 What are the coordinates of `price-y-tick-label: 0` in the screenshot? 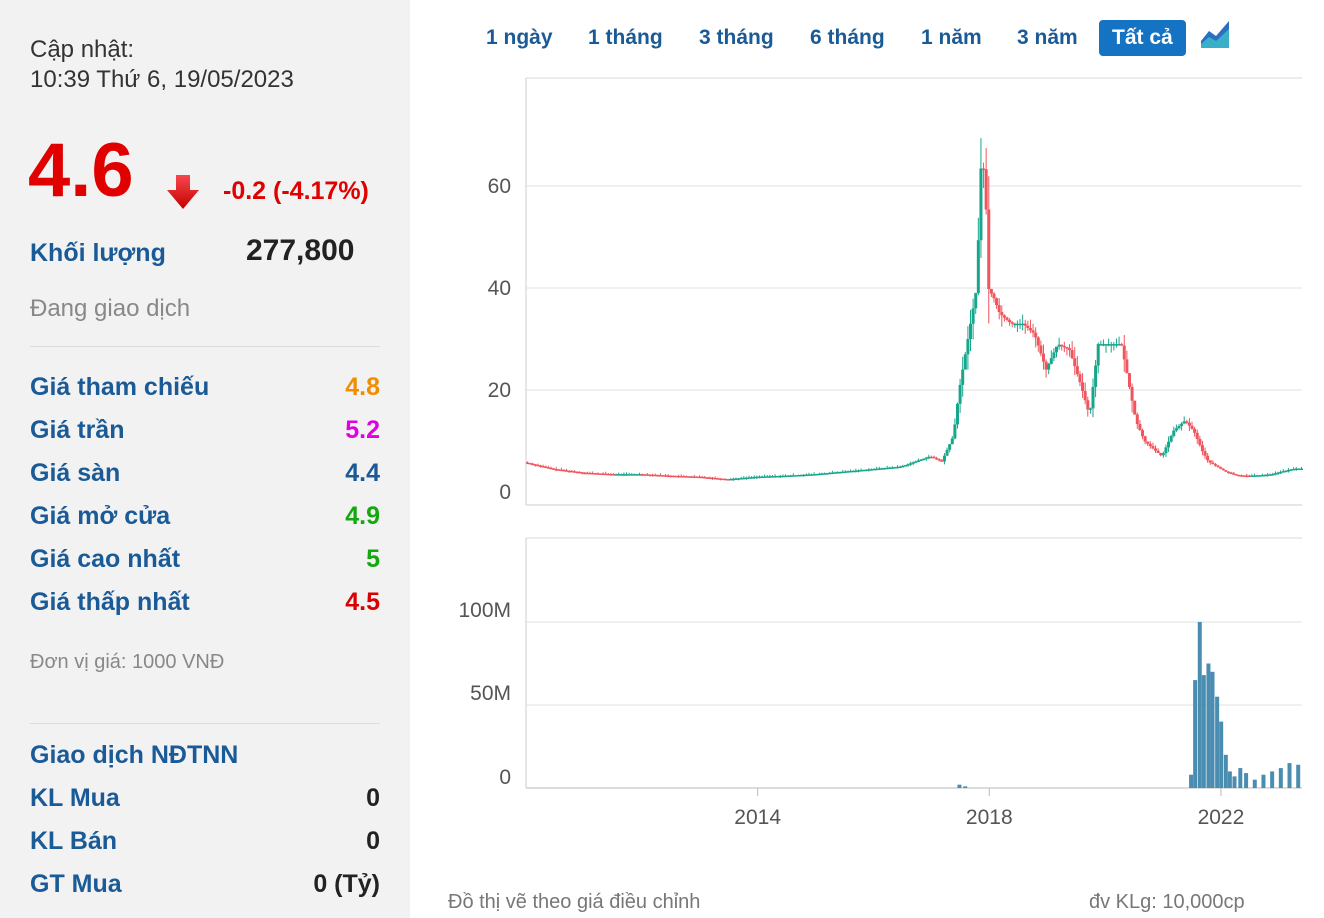 It's located at (505, 492).